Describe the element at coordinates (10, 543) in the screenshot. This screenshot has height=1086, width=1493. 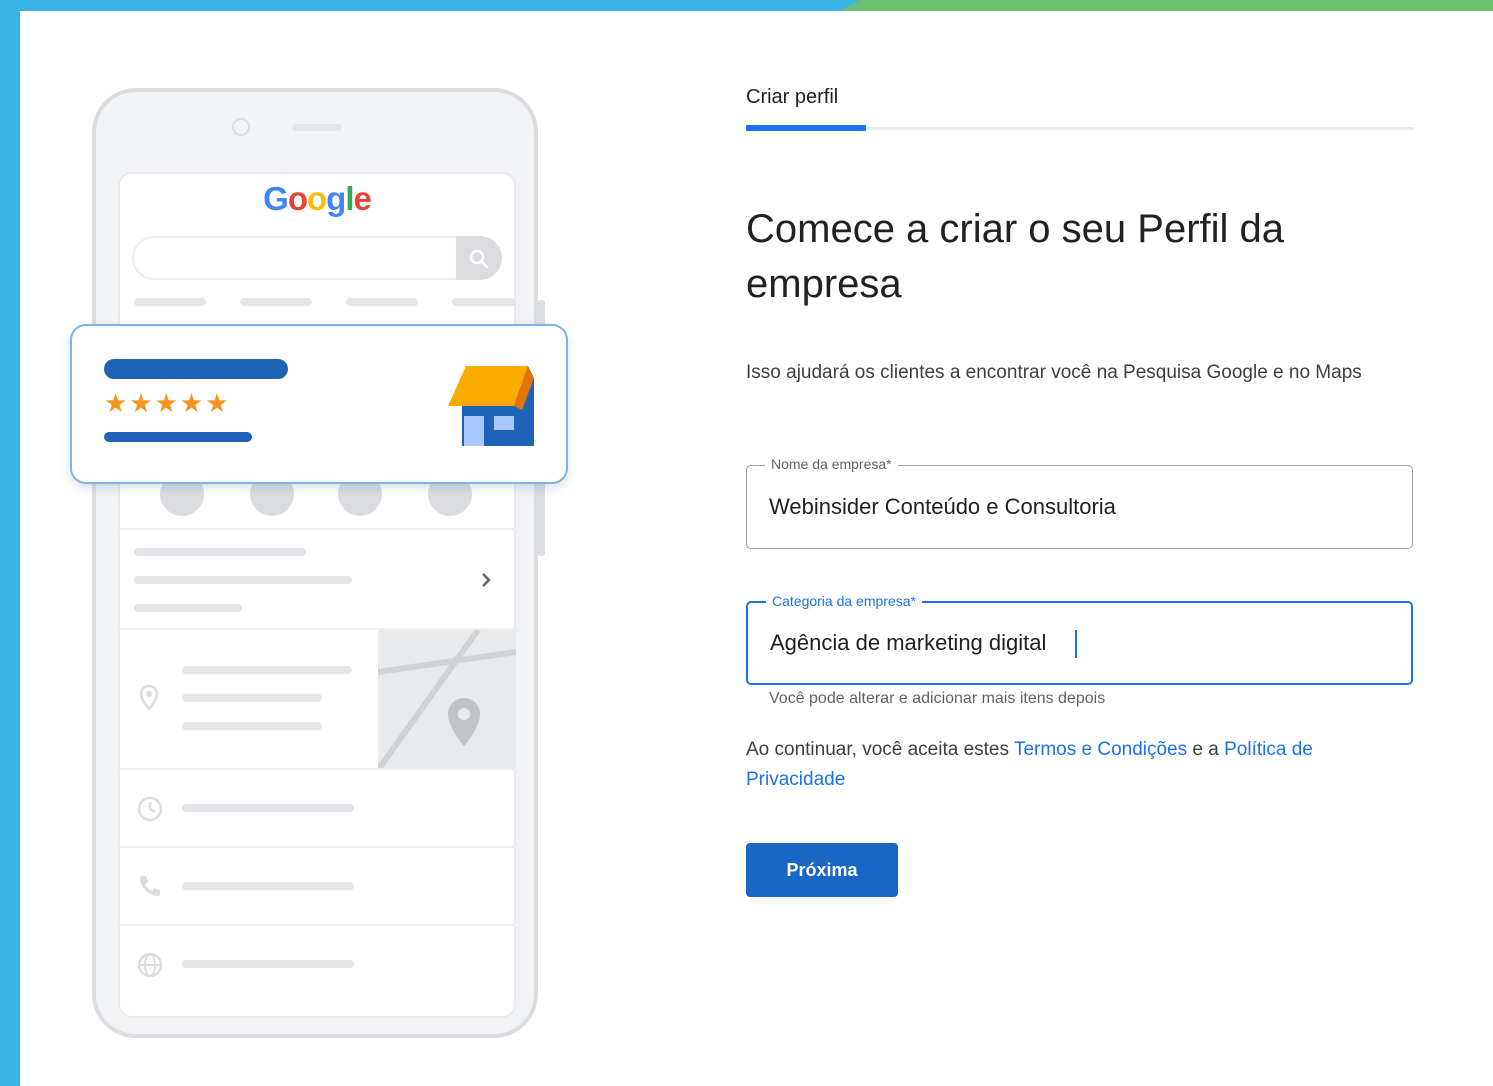
I see `frame-left-border` at that location.